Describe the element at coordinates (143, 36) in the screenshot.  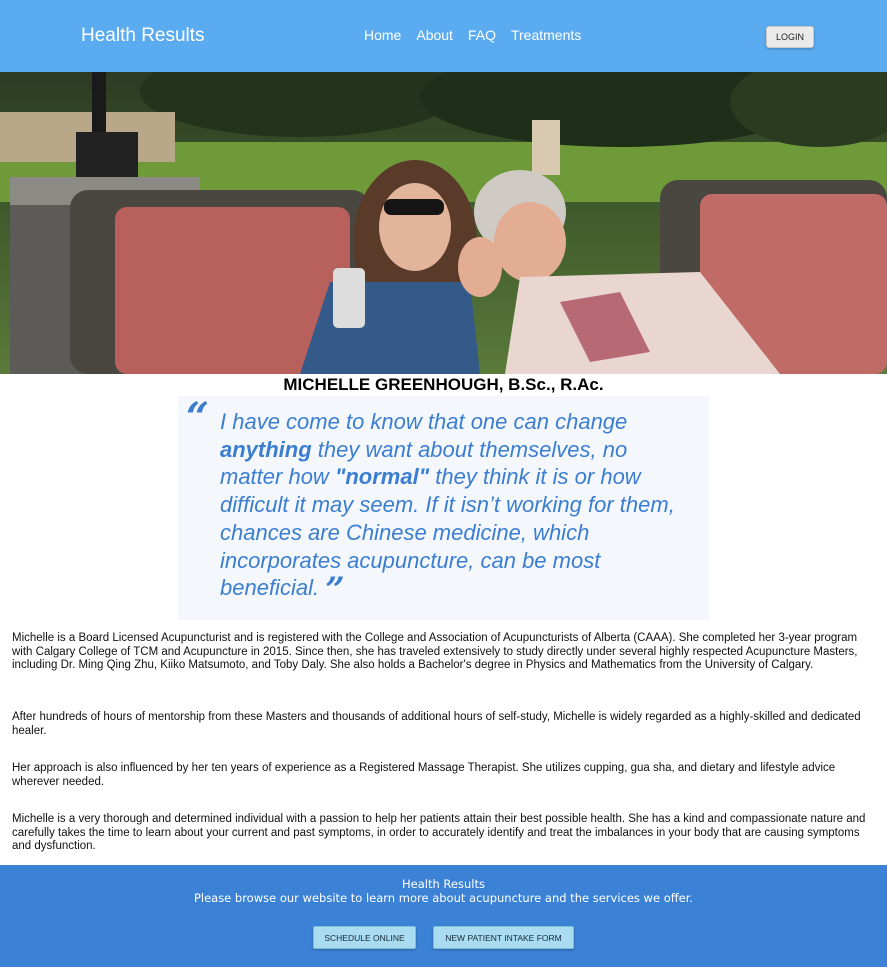
I see `site-brand: Health Results` at that location.